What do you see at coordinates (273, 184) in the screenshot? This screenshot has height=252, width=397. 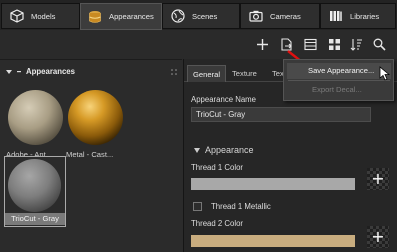 I see `thread1-color-swatch` at bounding box center [273, 184].